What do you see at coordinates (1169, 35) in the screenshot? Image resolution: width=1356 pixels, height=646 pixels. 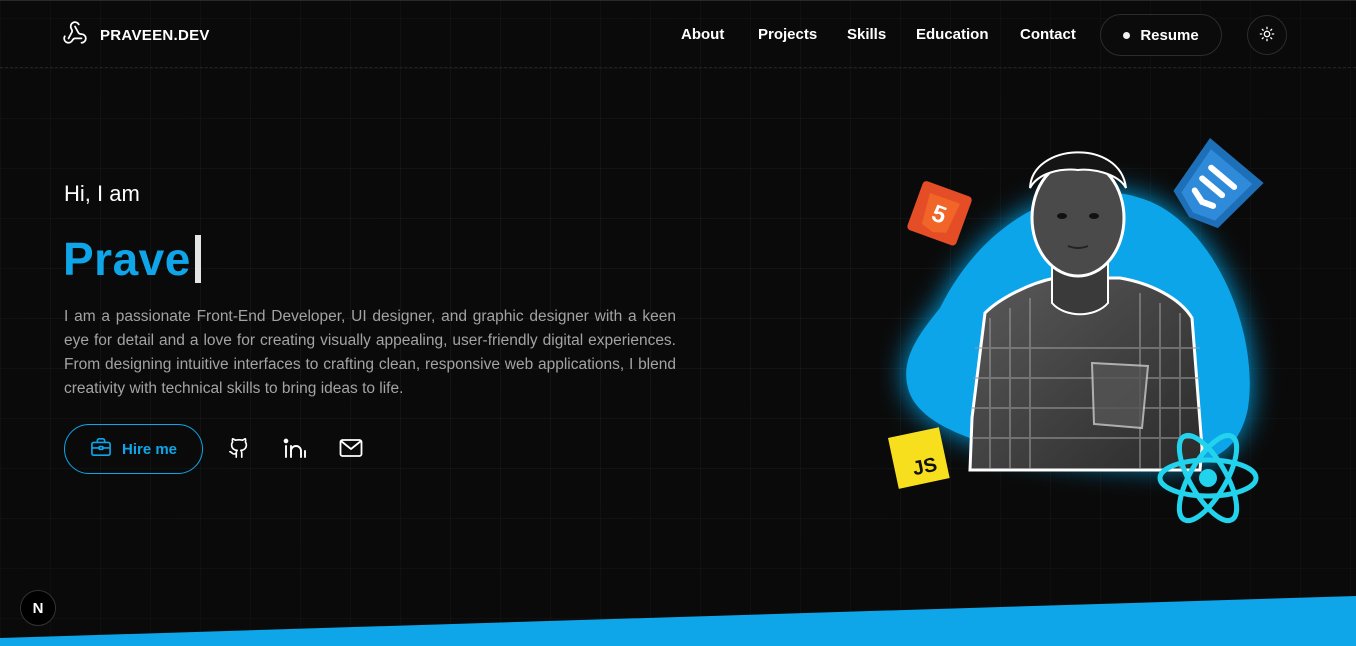 I see `resume-label: Resume` at bounding box center [1169, 35].